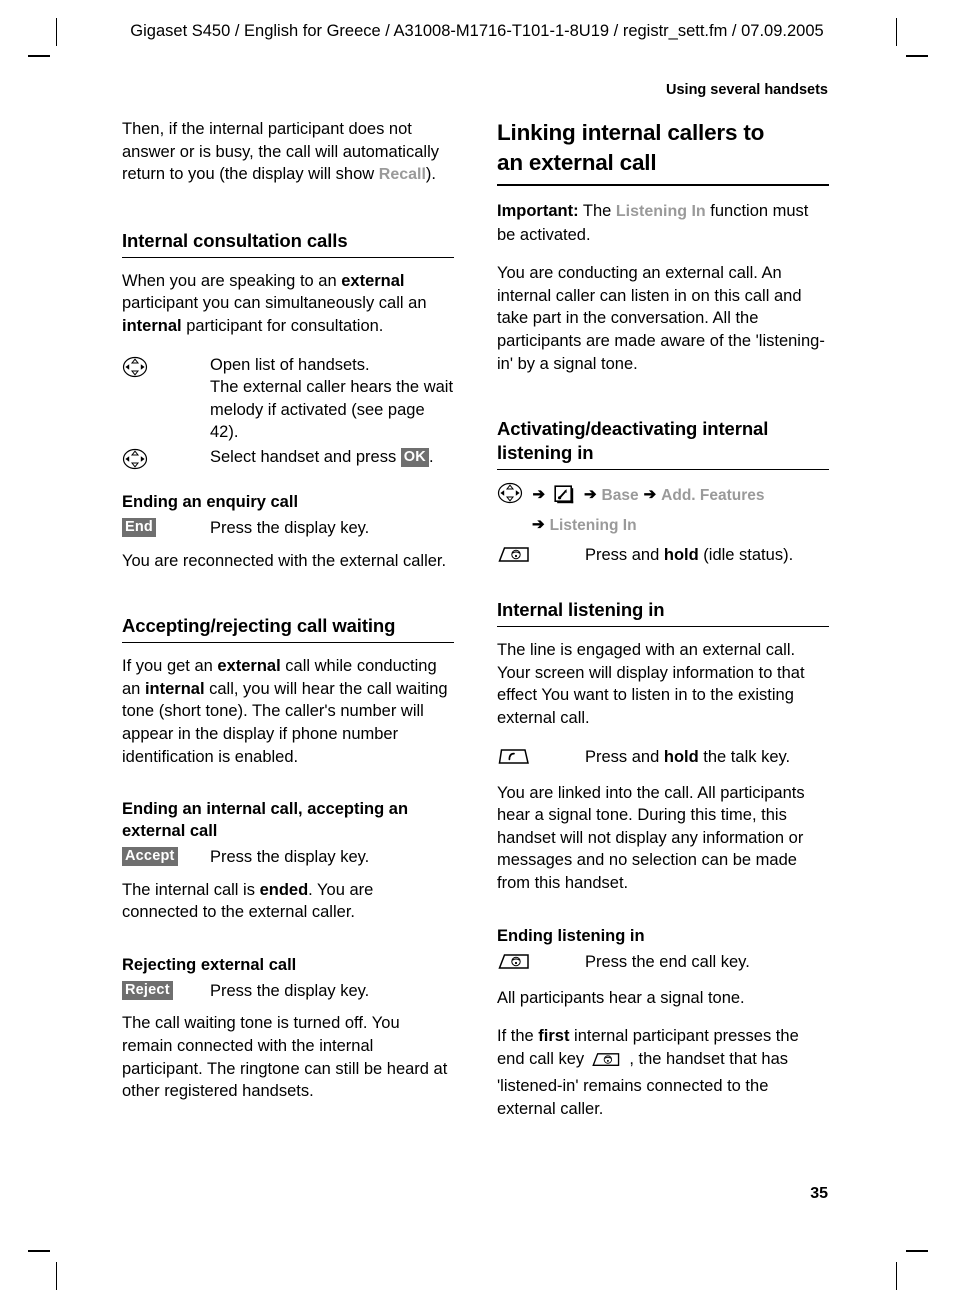  What do you see at coordinates (288, 629) in the screenshot?
I see `heading-accepting-rejecting-call-waiting: Accepting/rejecting call waiting` at bounding box center [288, 629].